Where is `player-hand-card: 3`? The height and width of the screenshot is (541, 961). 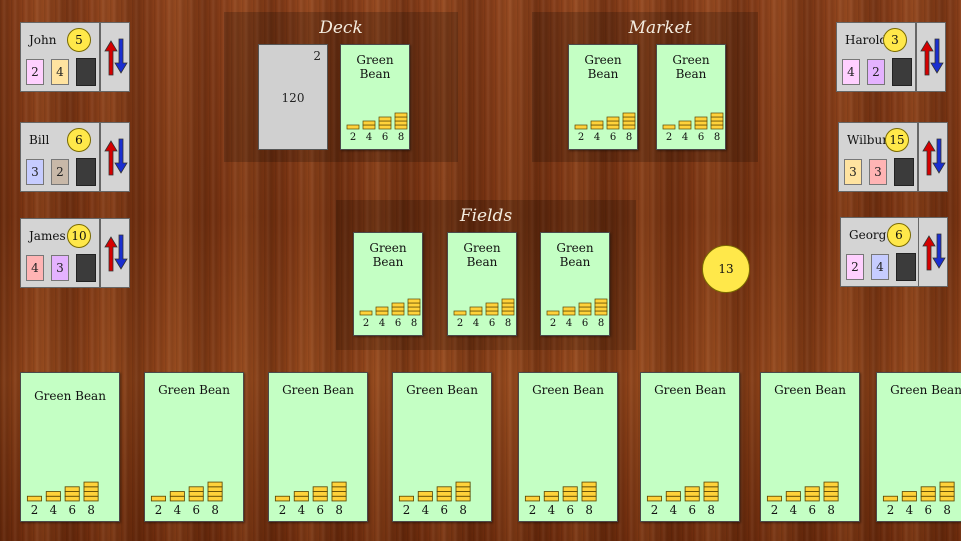
player-hand-card: 3 is located at coordinates (35, 172).